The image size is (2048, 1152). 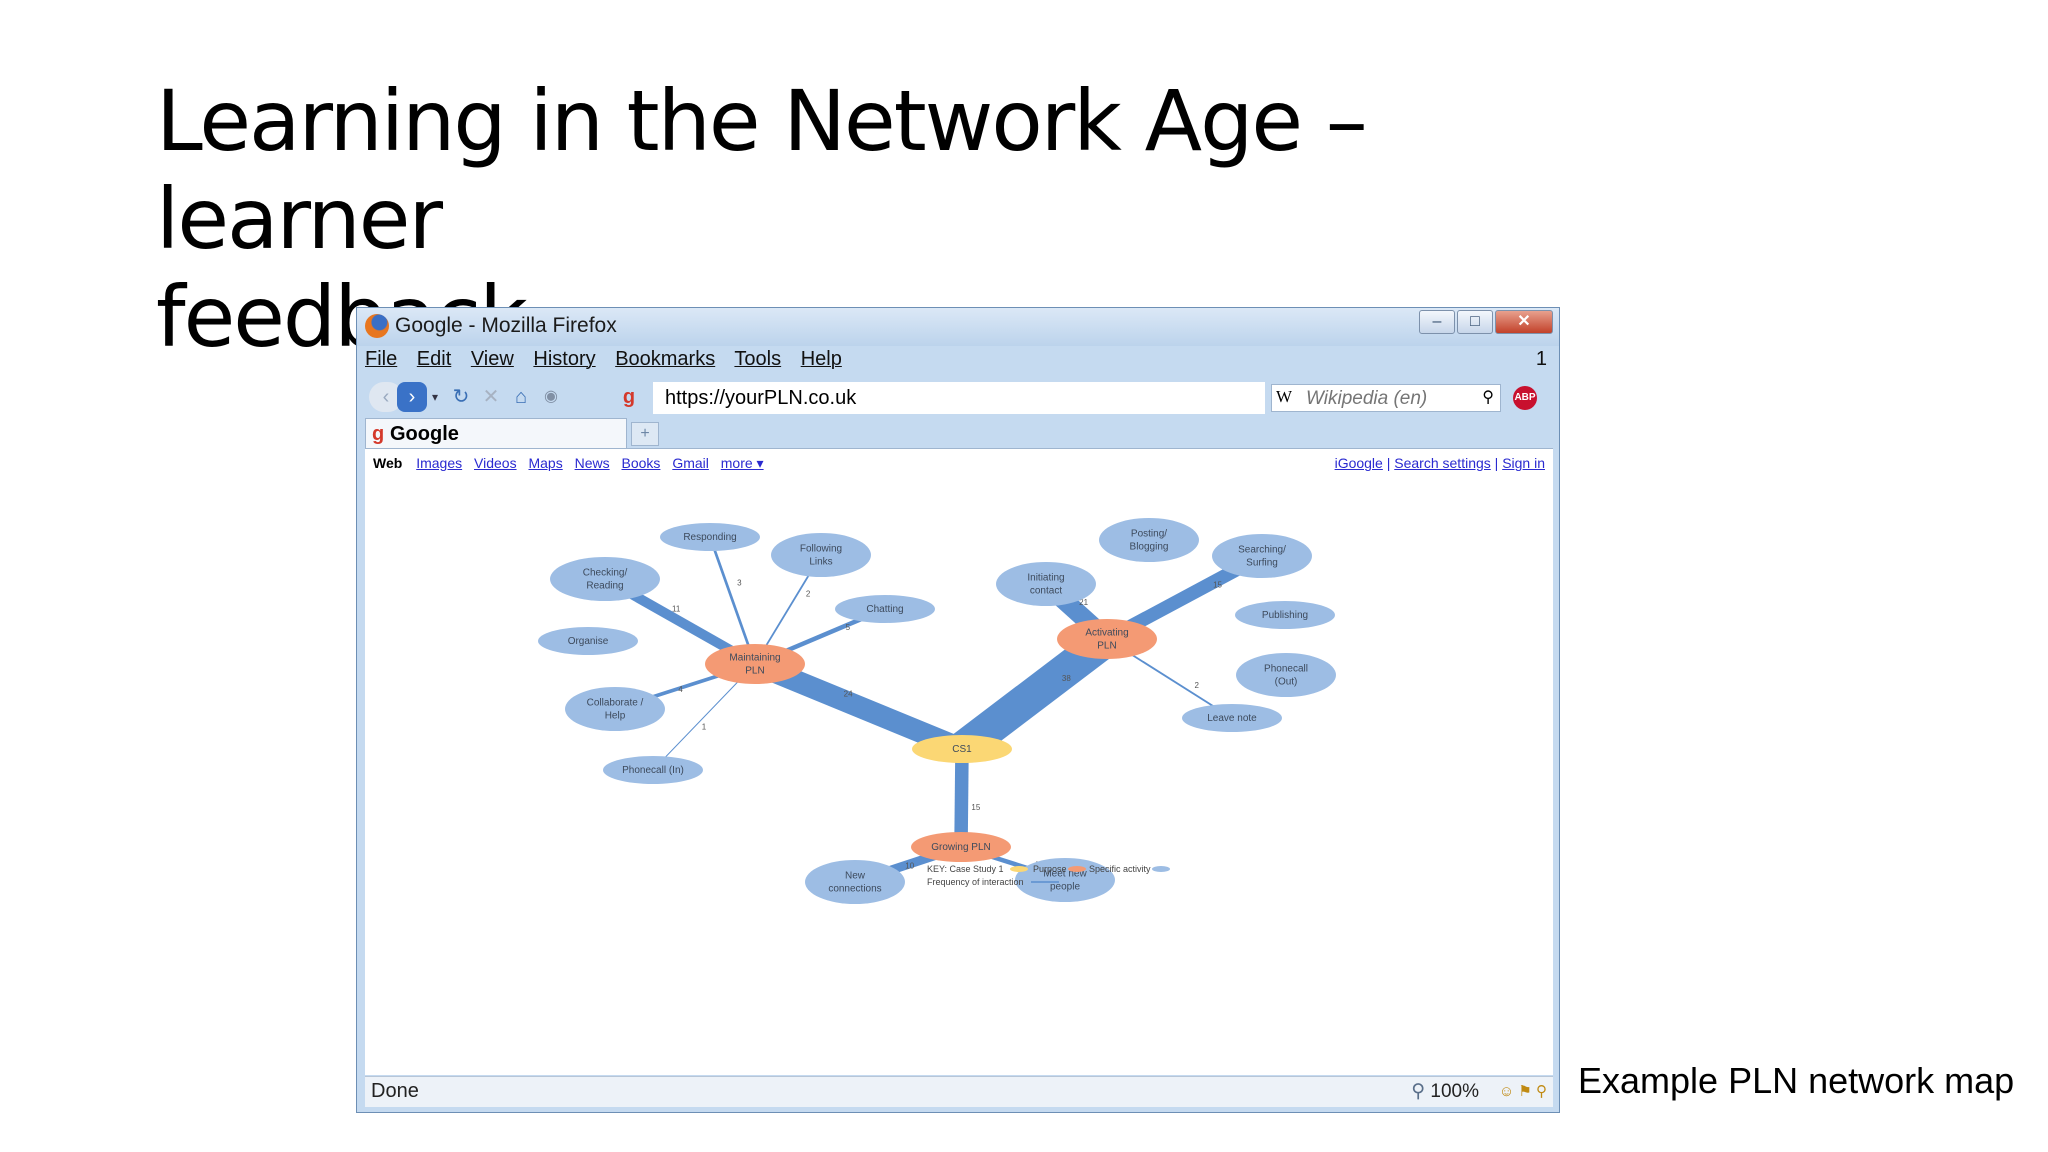 What do you see at coordinates (491, 397) in the screenshot?
I see `stop-icon: ✕` at bounding box center [491, 397].